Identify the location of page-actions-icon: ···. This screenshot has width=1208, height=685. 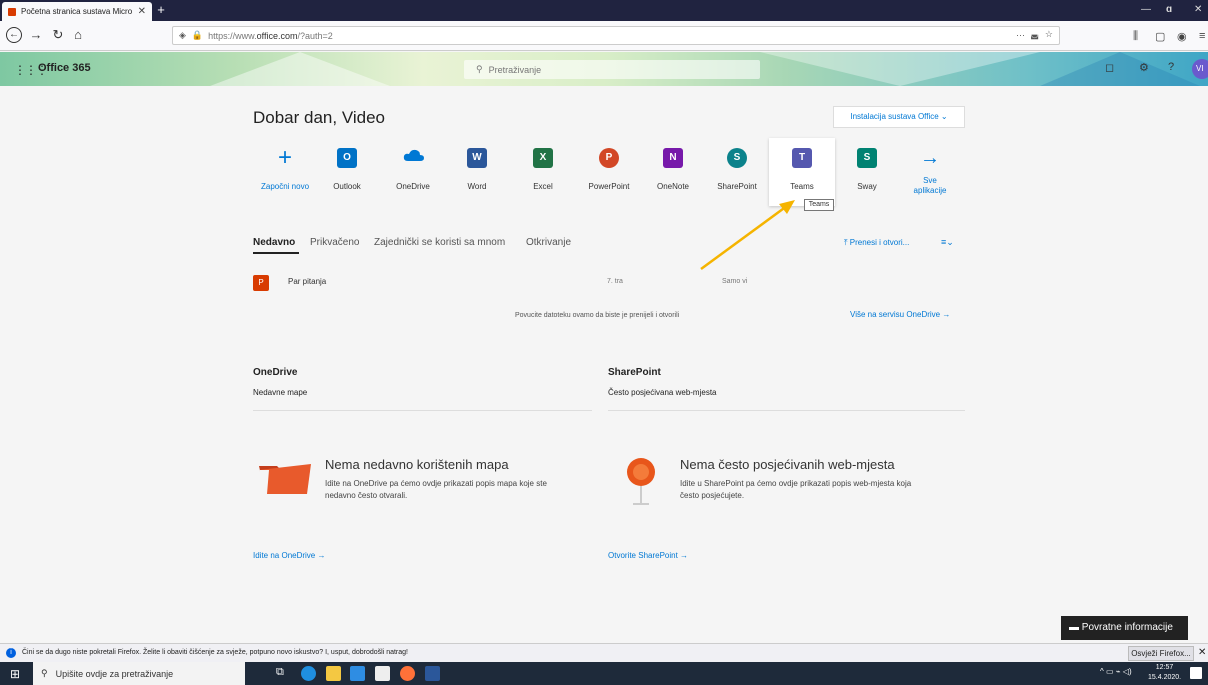
(1020, 35).